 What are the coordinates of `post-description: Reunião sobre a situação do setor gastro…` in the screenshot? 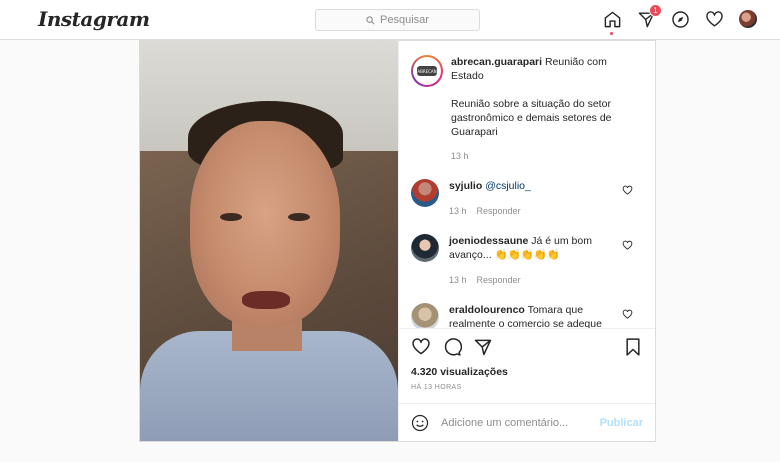 It's located at (531, 118).